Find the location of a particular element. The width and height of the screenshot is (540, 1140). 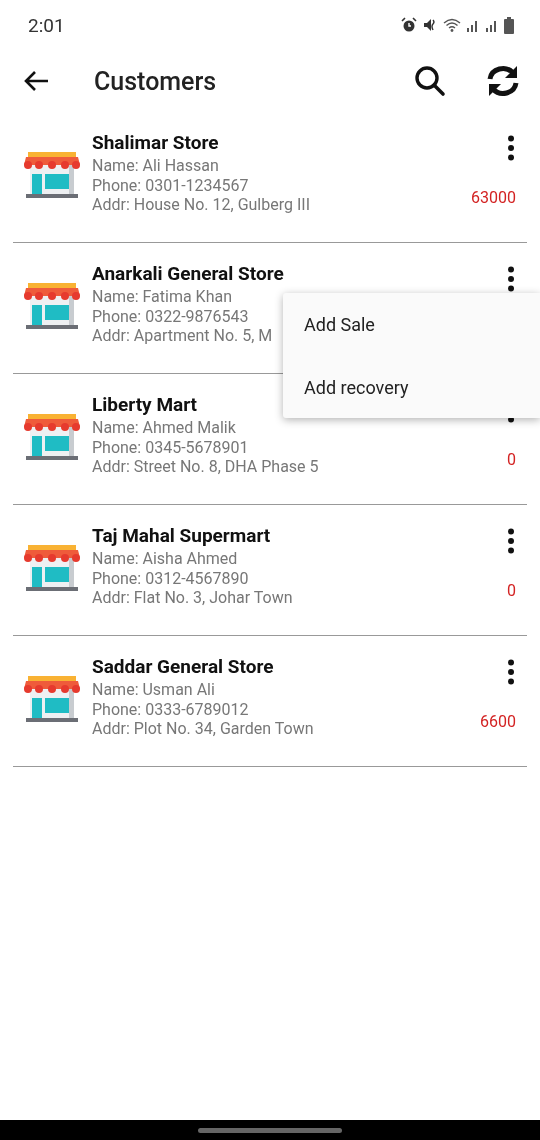

customer-name: Shalimar Store is located at coordinates (155, 143).